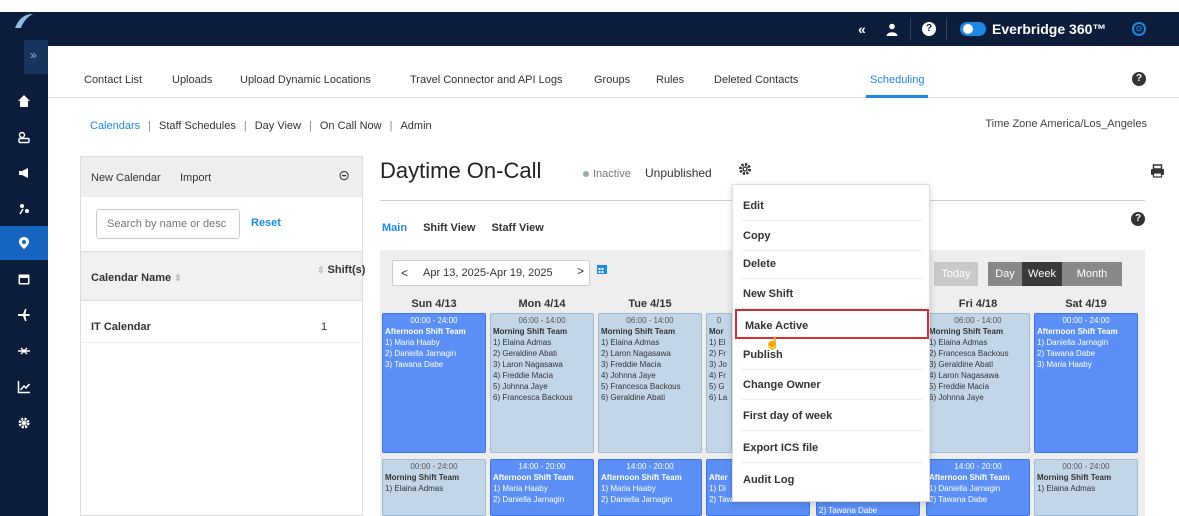 The width and height of the screenshot is (1179, 516). I want to click on shift-block: 0 Mor 1) El 2) Fr 3) Jo 4) Fr 5) G 6) La, so click(719, 383).